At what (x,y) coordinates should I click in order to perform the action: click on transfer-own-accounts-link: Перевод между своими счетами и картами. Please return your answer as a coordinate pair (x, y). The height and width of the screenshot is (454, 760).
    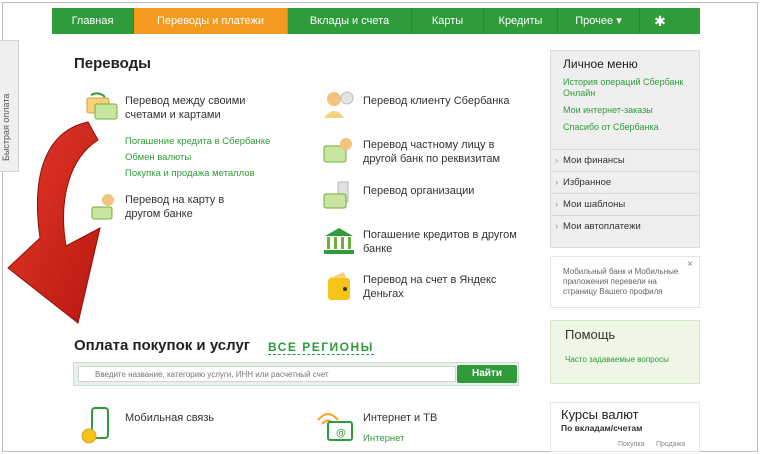
    Looking at the image, I should click on (190, 108).